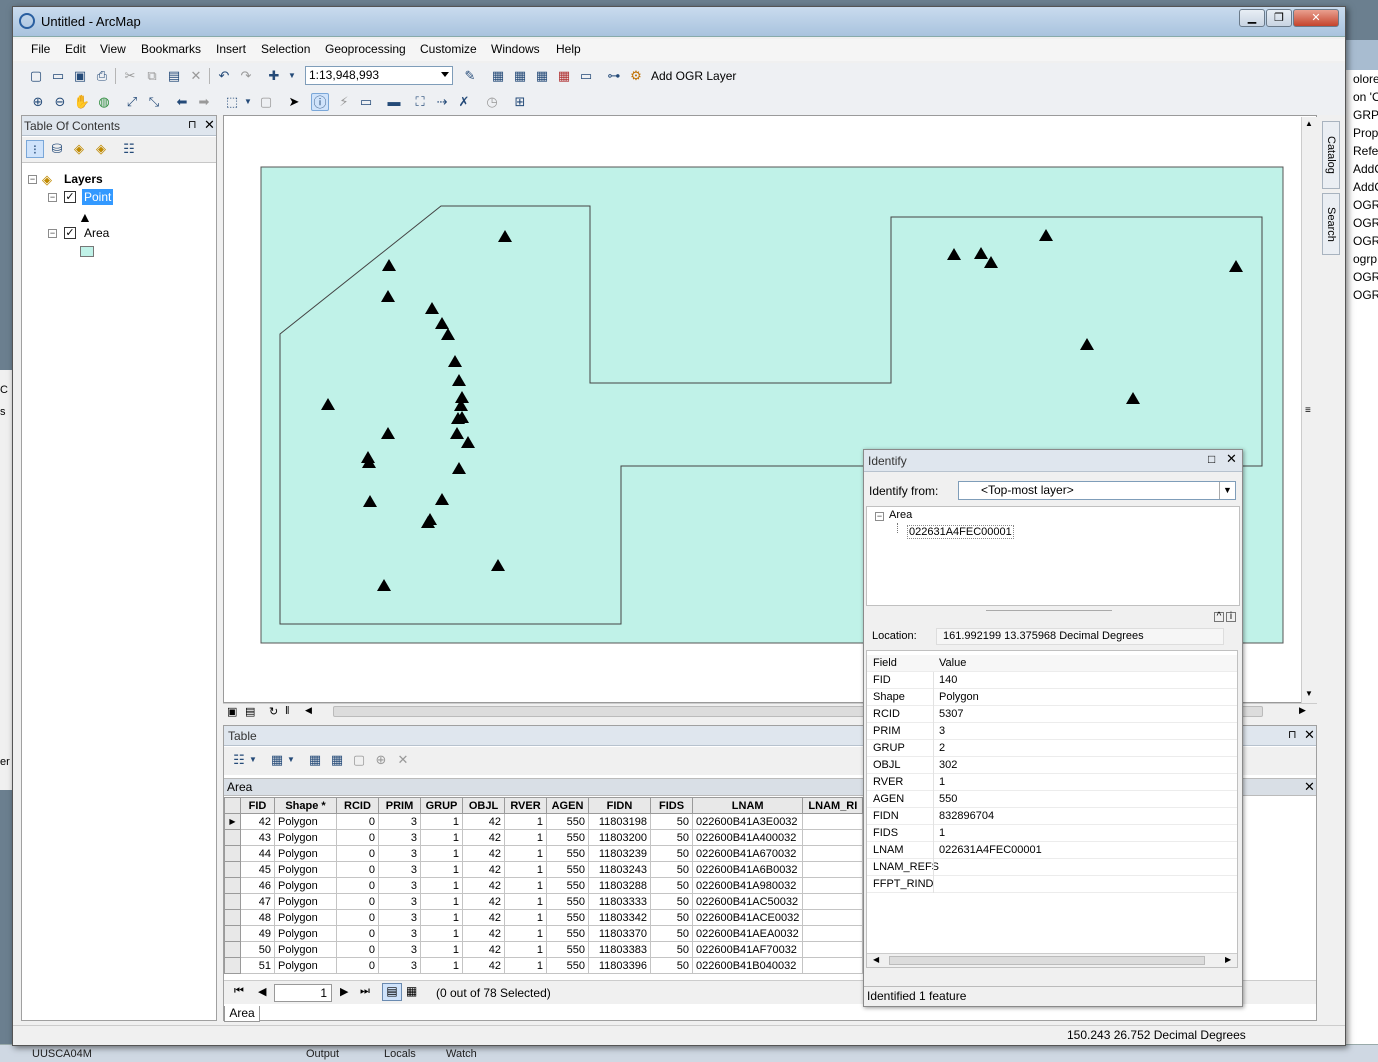 This screenshot has width=1378, height=1062. I want to click on table-cell: 48, so click(257, 917).